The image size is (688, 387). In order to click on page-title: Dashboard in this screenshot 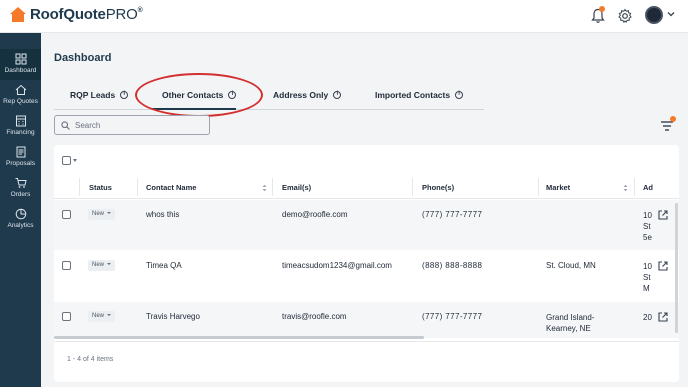, I will do `click(83, 58)`.